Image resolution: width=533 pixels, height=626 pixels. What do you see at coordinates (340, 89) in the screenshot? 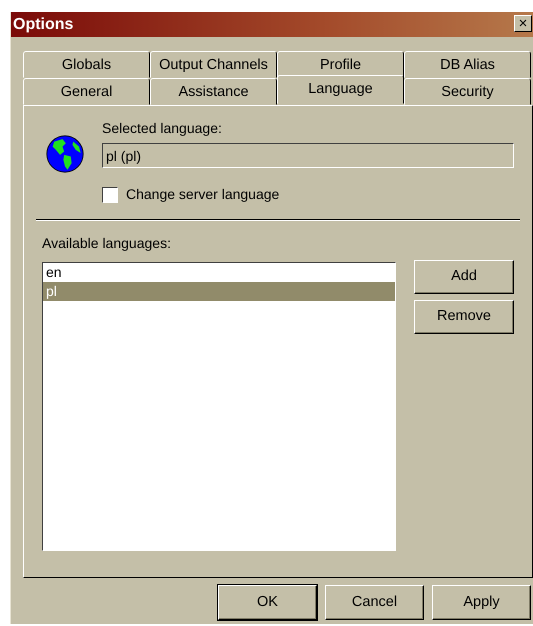
I see `tab: Language` at bounding box center [340, 89].